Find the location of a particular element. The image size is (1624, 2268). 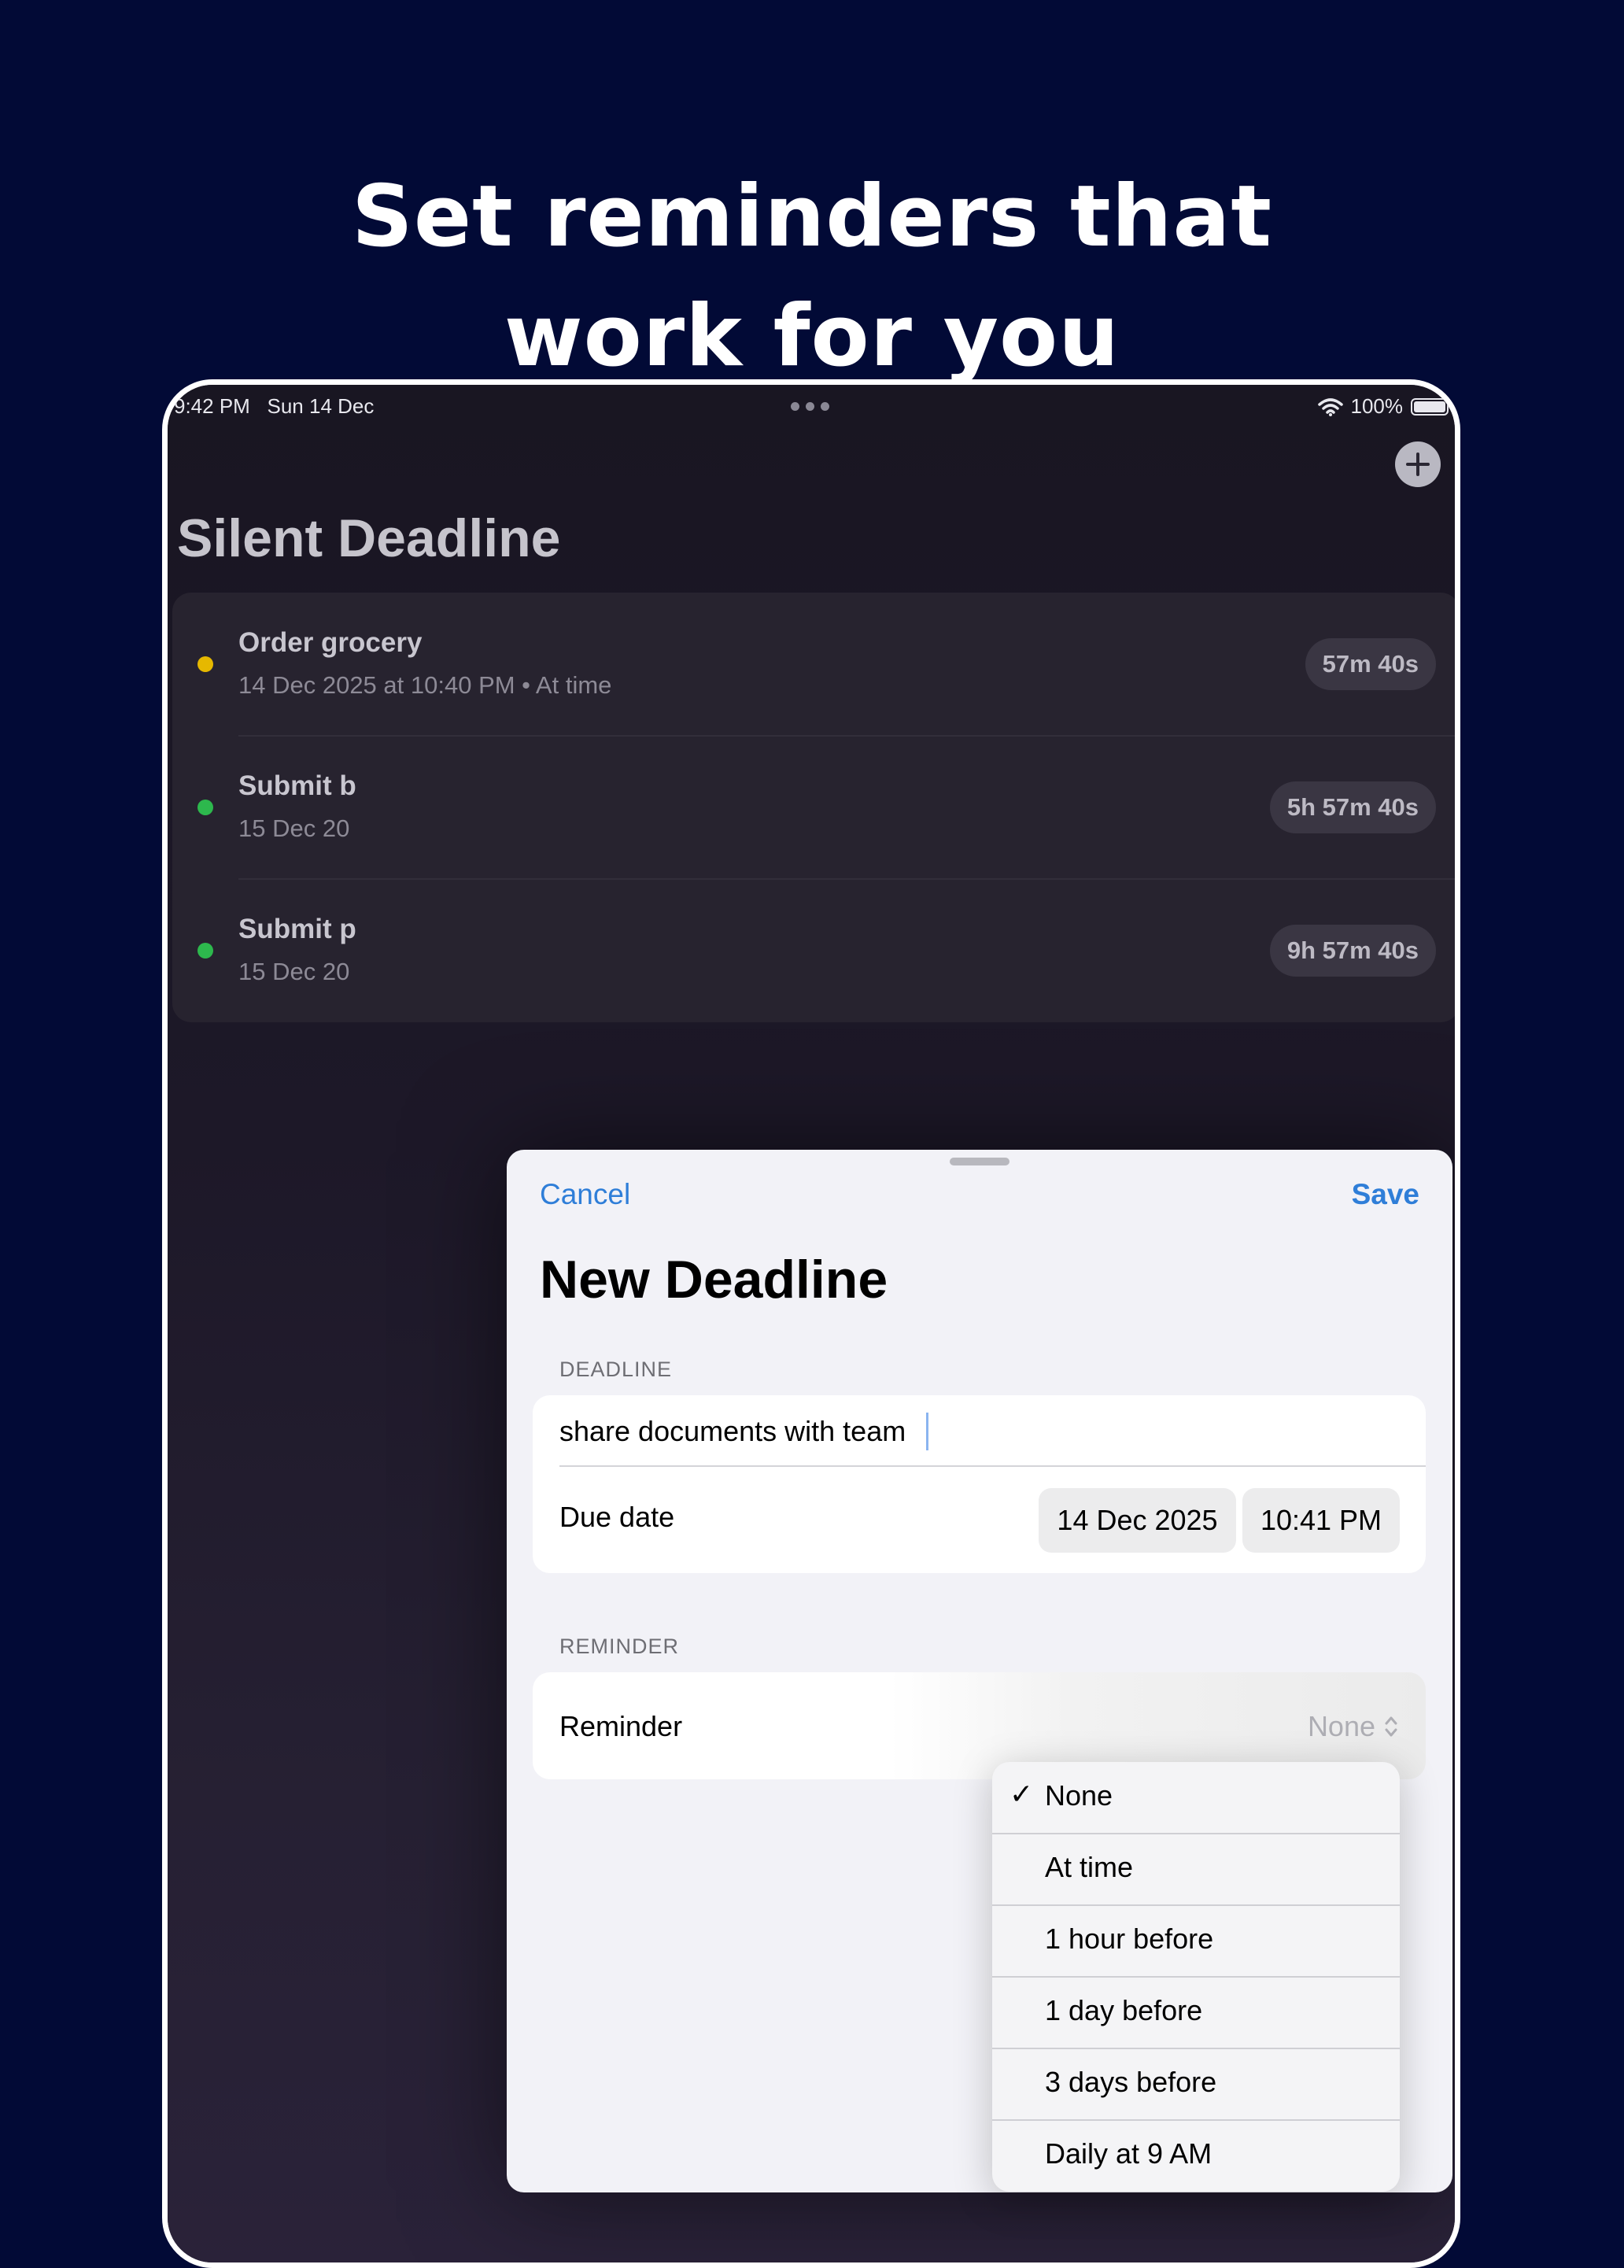

status-bar: 9:42 PM Sun 14 Dec 100% is located at coordinates (811, 408).